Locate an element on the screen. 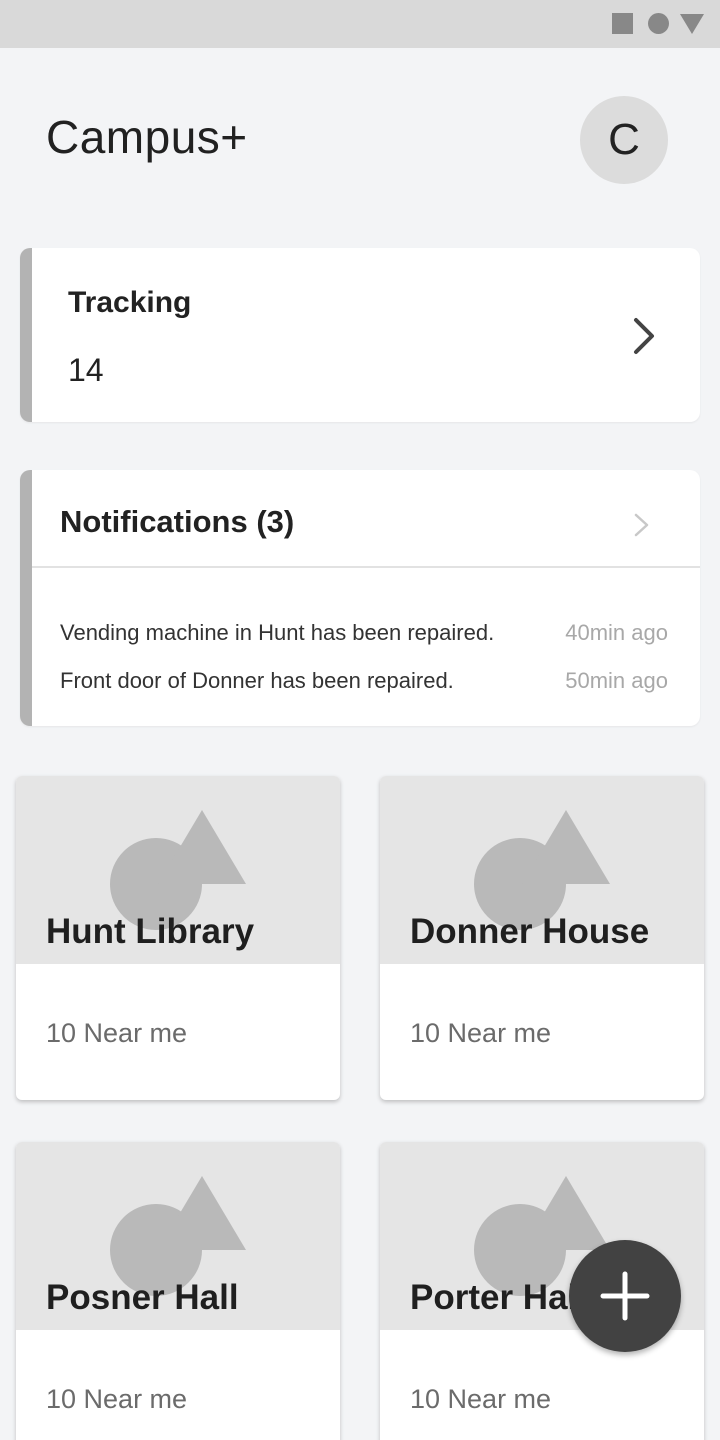 The height and width of the screenshot is (1440, 720). place-name: Posner Hall is located at coordinates (142, 1297).